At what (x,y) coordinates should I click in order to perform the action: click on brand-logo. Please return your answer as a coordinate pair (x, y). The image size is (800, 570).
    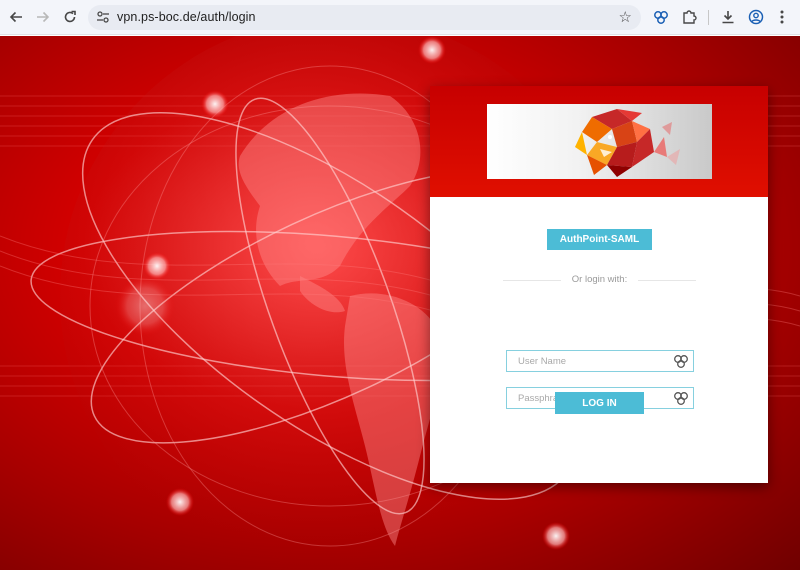
    Looking at the image, I should click on (599, 141).